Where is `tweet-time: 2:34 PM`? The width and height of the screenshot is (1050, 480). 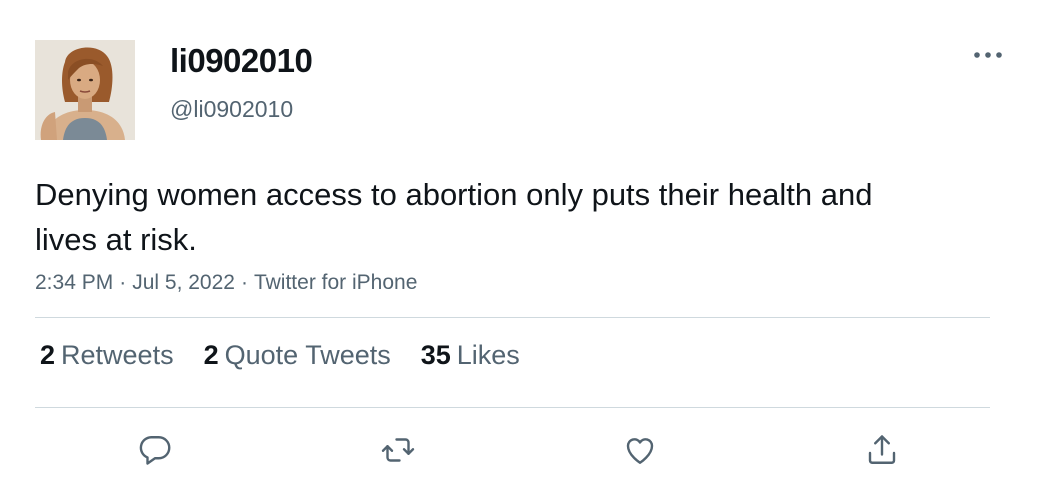 tweet-time: 2:34 PM is located at coordinates (74, 282).